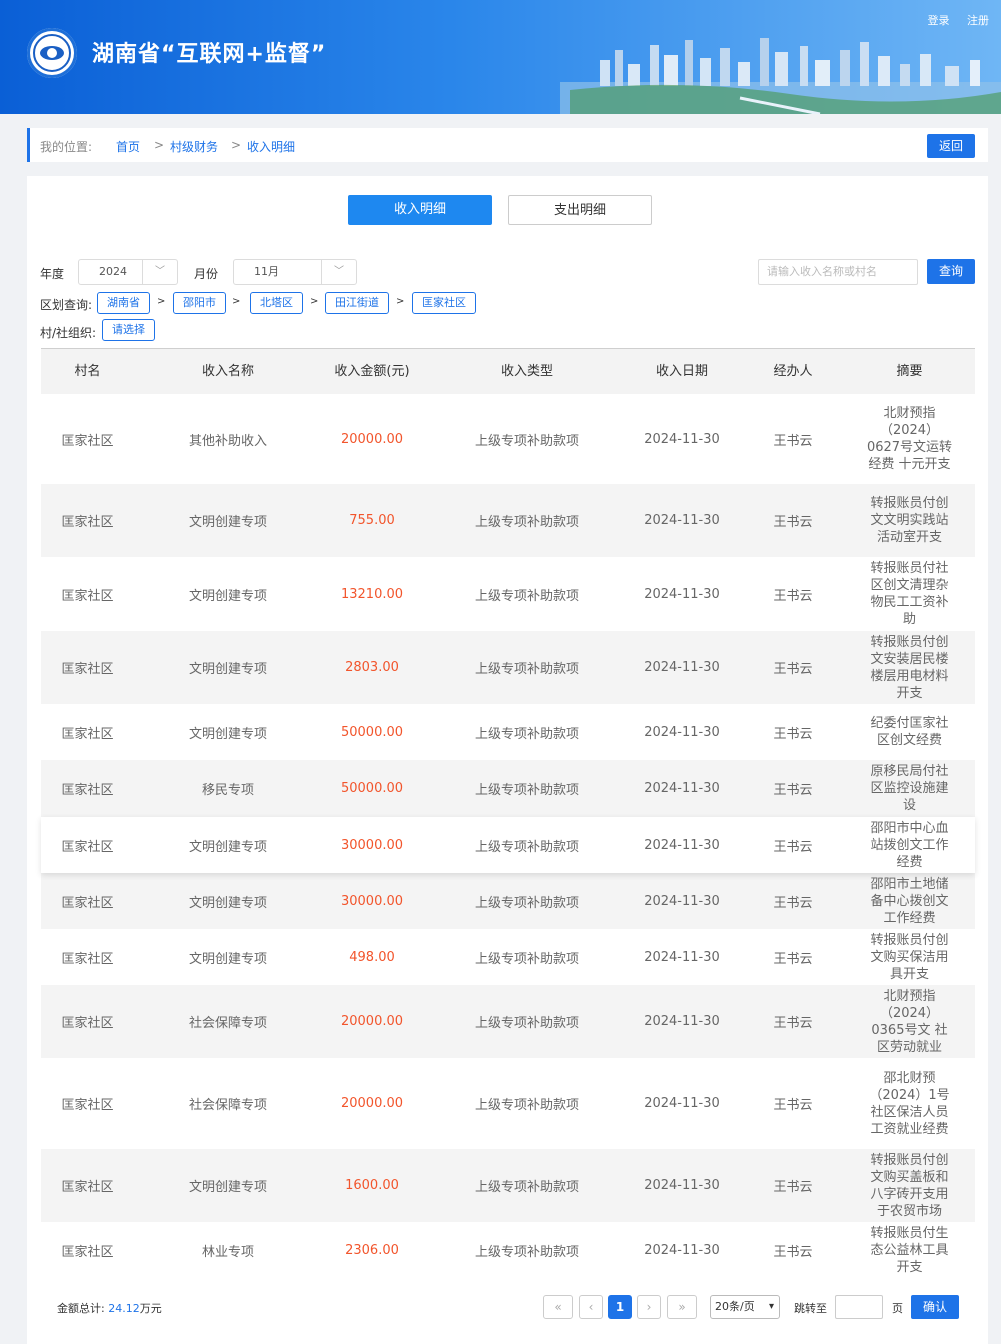 Image resolution: width=1001 pixels, height=1344 pixels. I want to click on cell-summary: 转报账员付社区创文清理杂物民工工资补助, so click(909, 594).